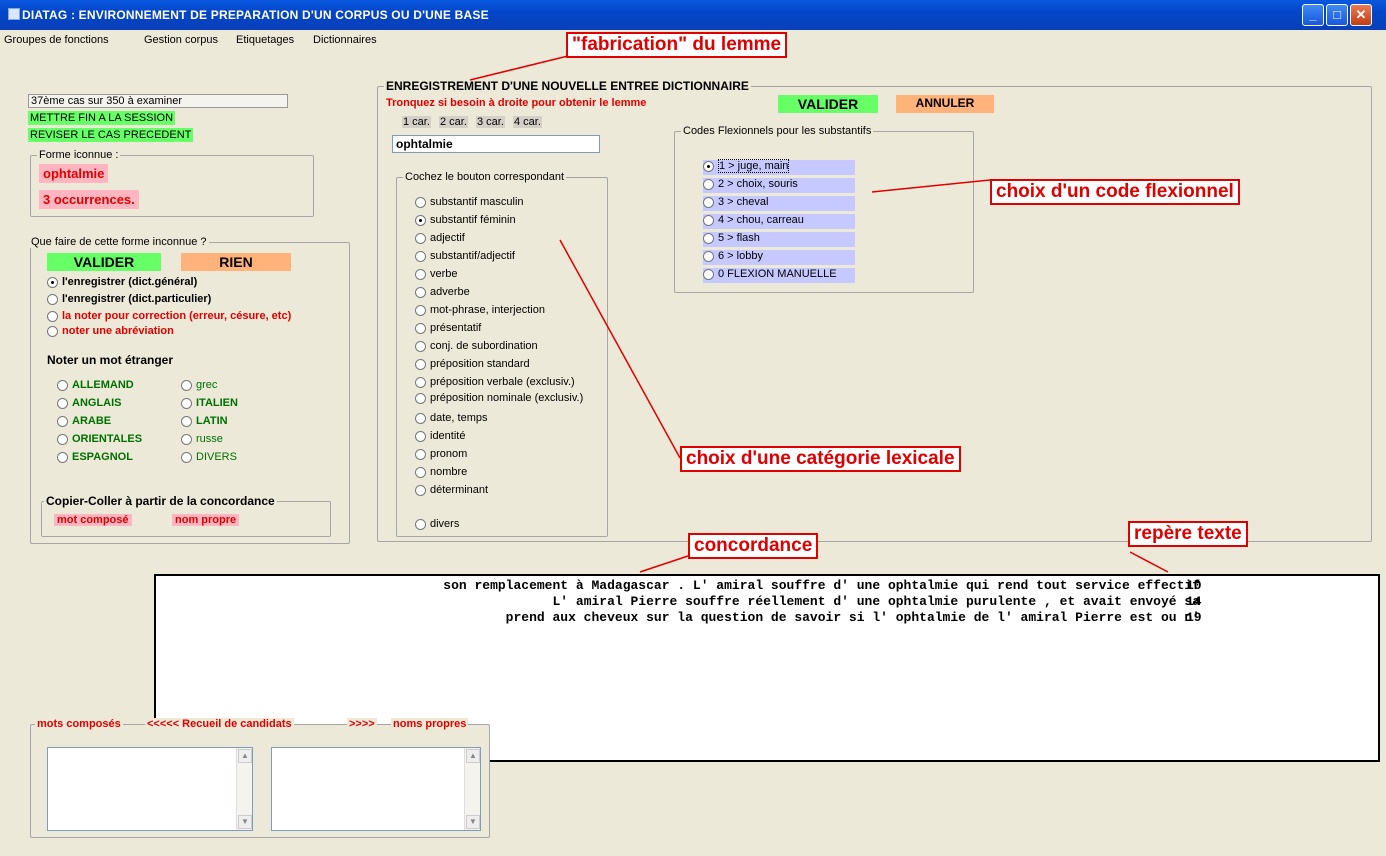 The height and width of the screenshot is (856, 1386). What do you see at coordinates (620, 349) in the screenshot?
I see `categorie-pointer-line` at bounding box center [620, 349].